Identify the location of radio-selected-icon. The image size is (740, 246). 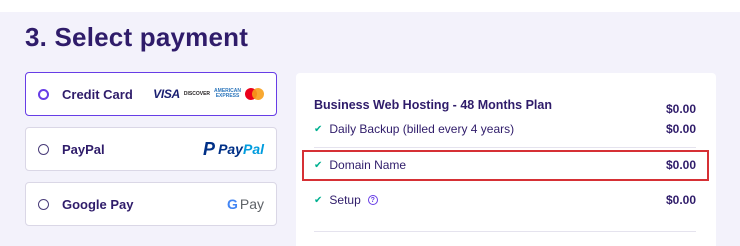
(43, 94).